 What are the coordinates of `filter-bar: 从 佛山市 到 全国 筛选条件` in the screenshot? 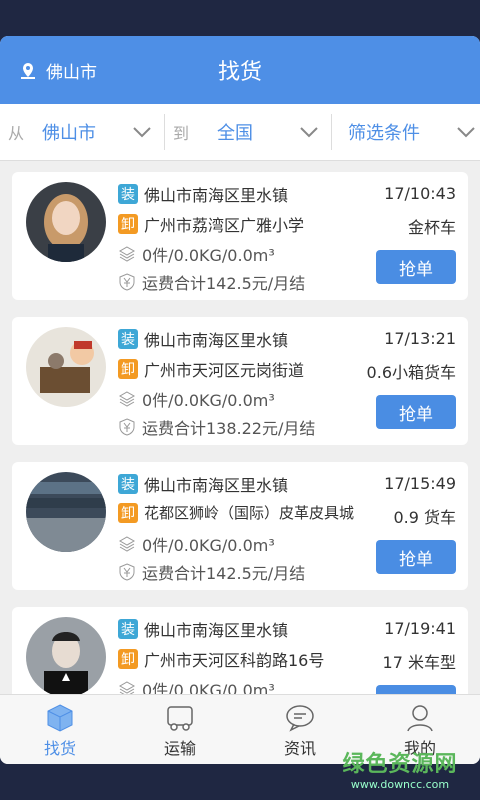 It's located at (240, 132).